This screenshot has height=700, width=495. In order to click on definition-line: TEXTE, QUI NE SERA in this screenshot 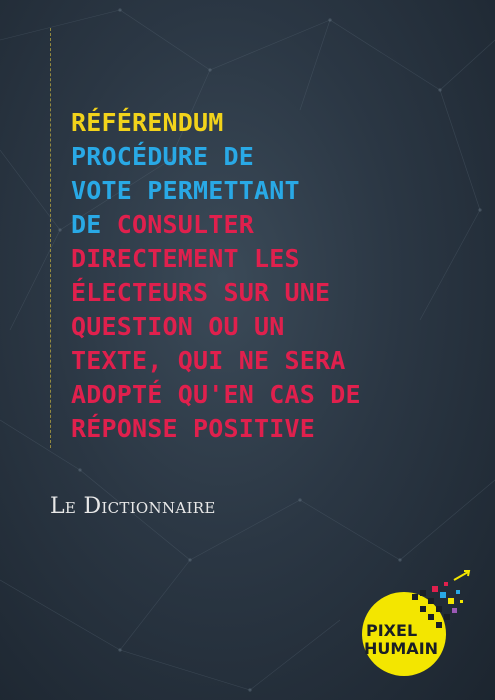, I will do `click(208, 360)`.